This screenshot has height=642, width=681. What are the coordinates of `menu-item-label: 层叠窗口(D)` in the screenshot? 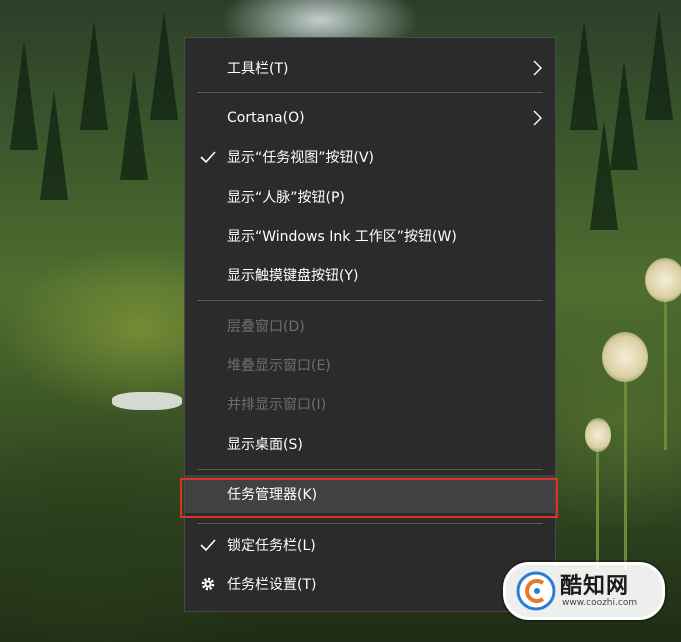 It's located at (266, 327).